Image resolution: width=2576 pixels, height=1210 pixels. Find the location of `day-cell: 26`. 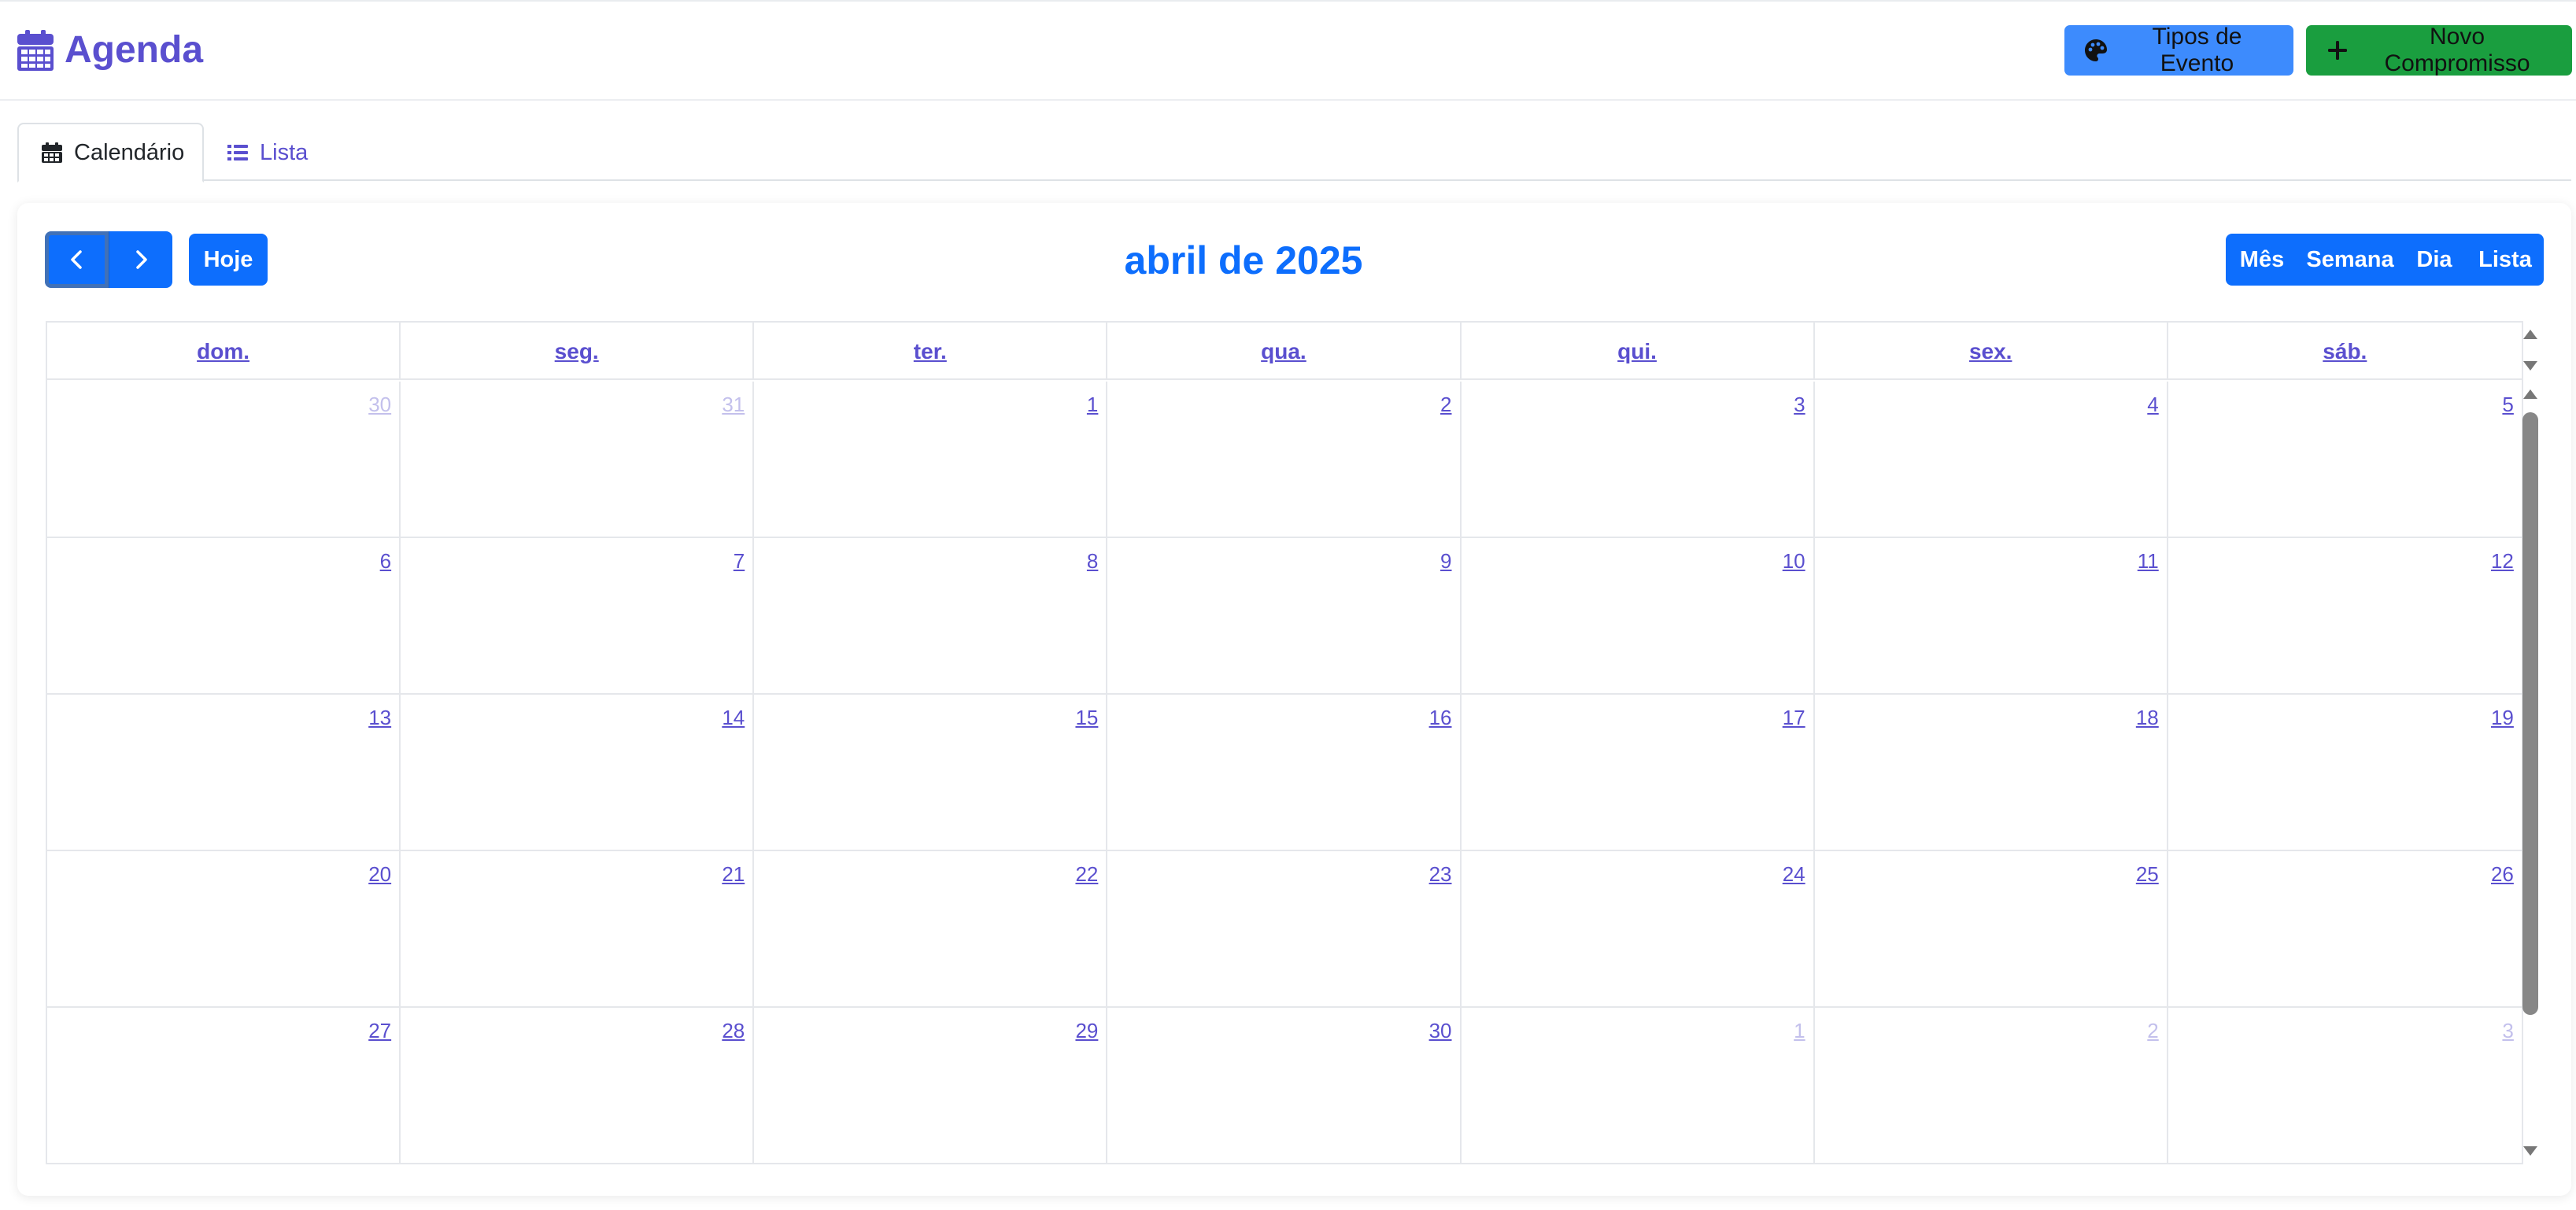

day-cell: 26 is located at coordinates (2345, 929).